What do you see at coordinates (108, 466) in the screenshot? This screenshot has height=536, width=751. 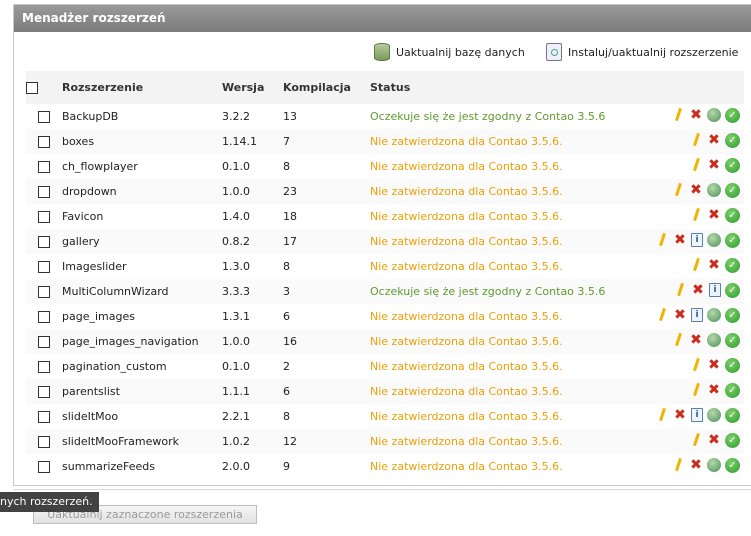 I see `extension-name: summarizeFeeds` at bounding box center [108, 466].